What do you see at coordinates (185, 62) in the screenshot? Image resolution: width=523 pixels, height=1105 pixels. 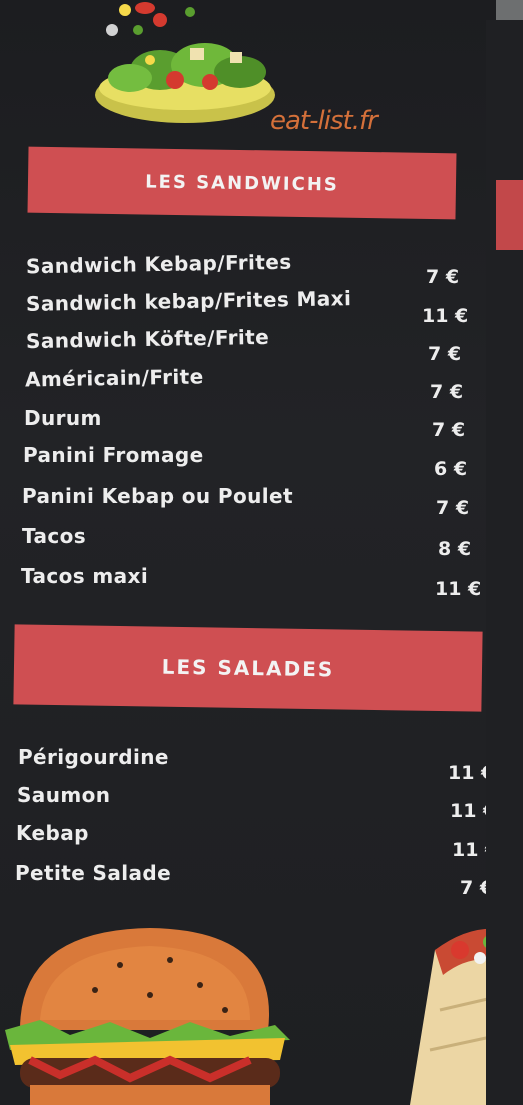 I see `salad-bowl-illustration` at bounding box center [185, 62].